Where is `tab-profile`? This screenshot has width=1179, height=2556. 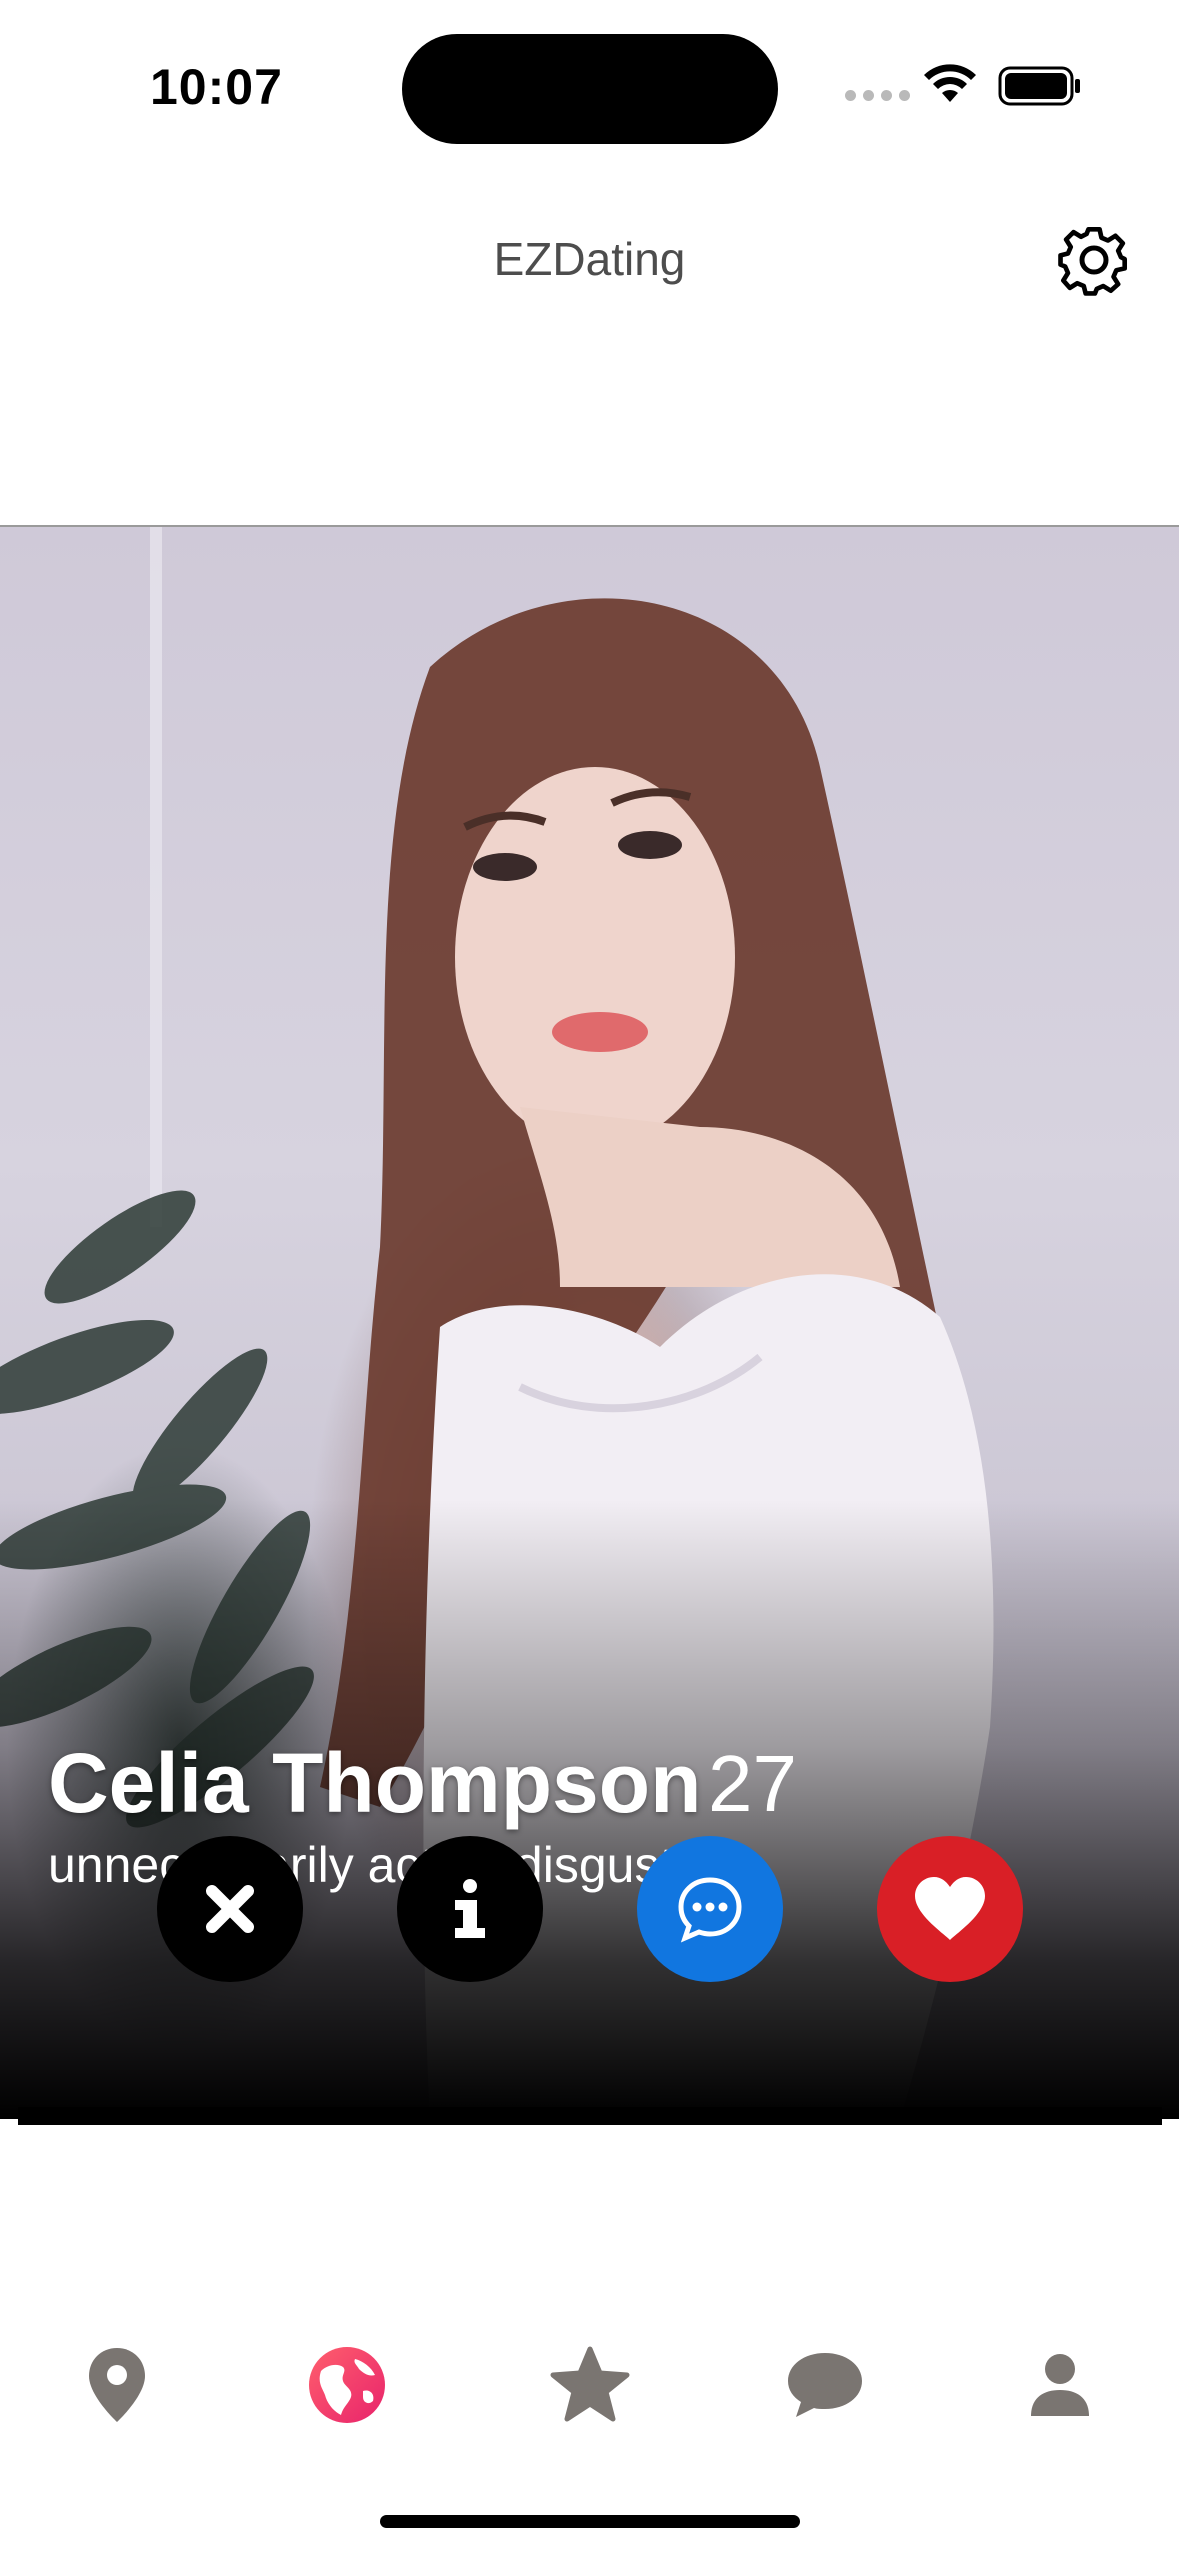
tab-profile is located at coordinates (1060, 2385).